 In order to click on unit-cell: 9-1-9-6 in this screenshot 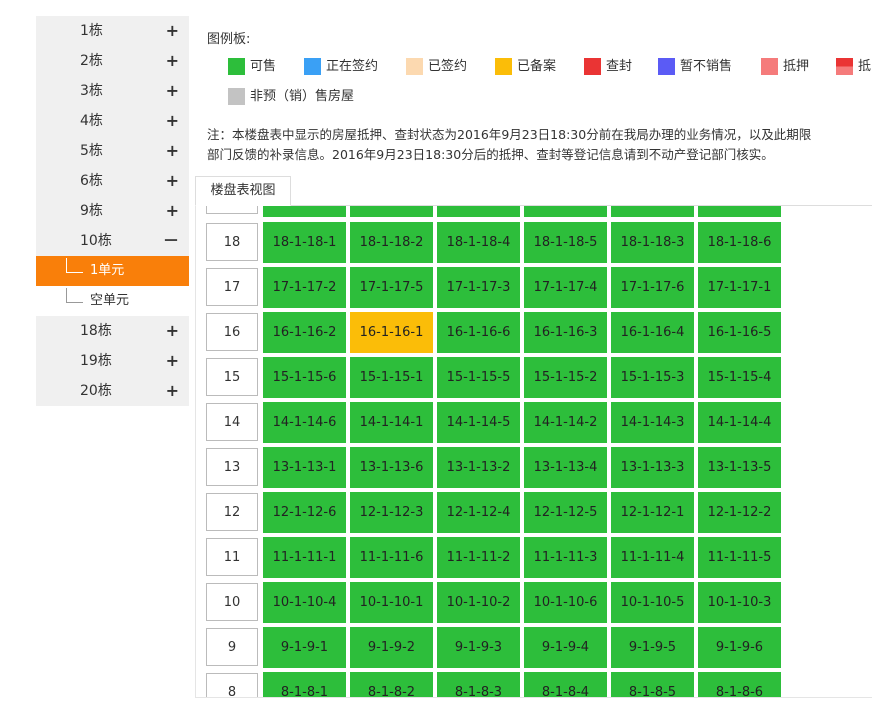, I will do `click(739, 647)`.